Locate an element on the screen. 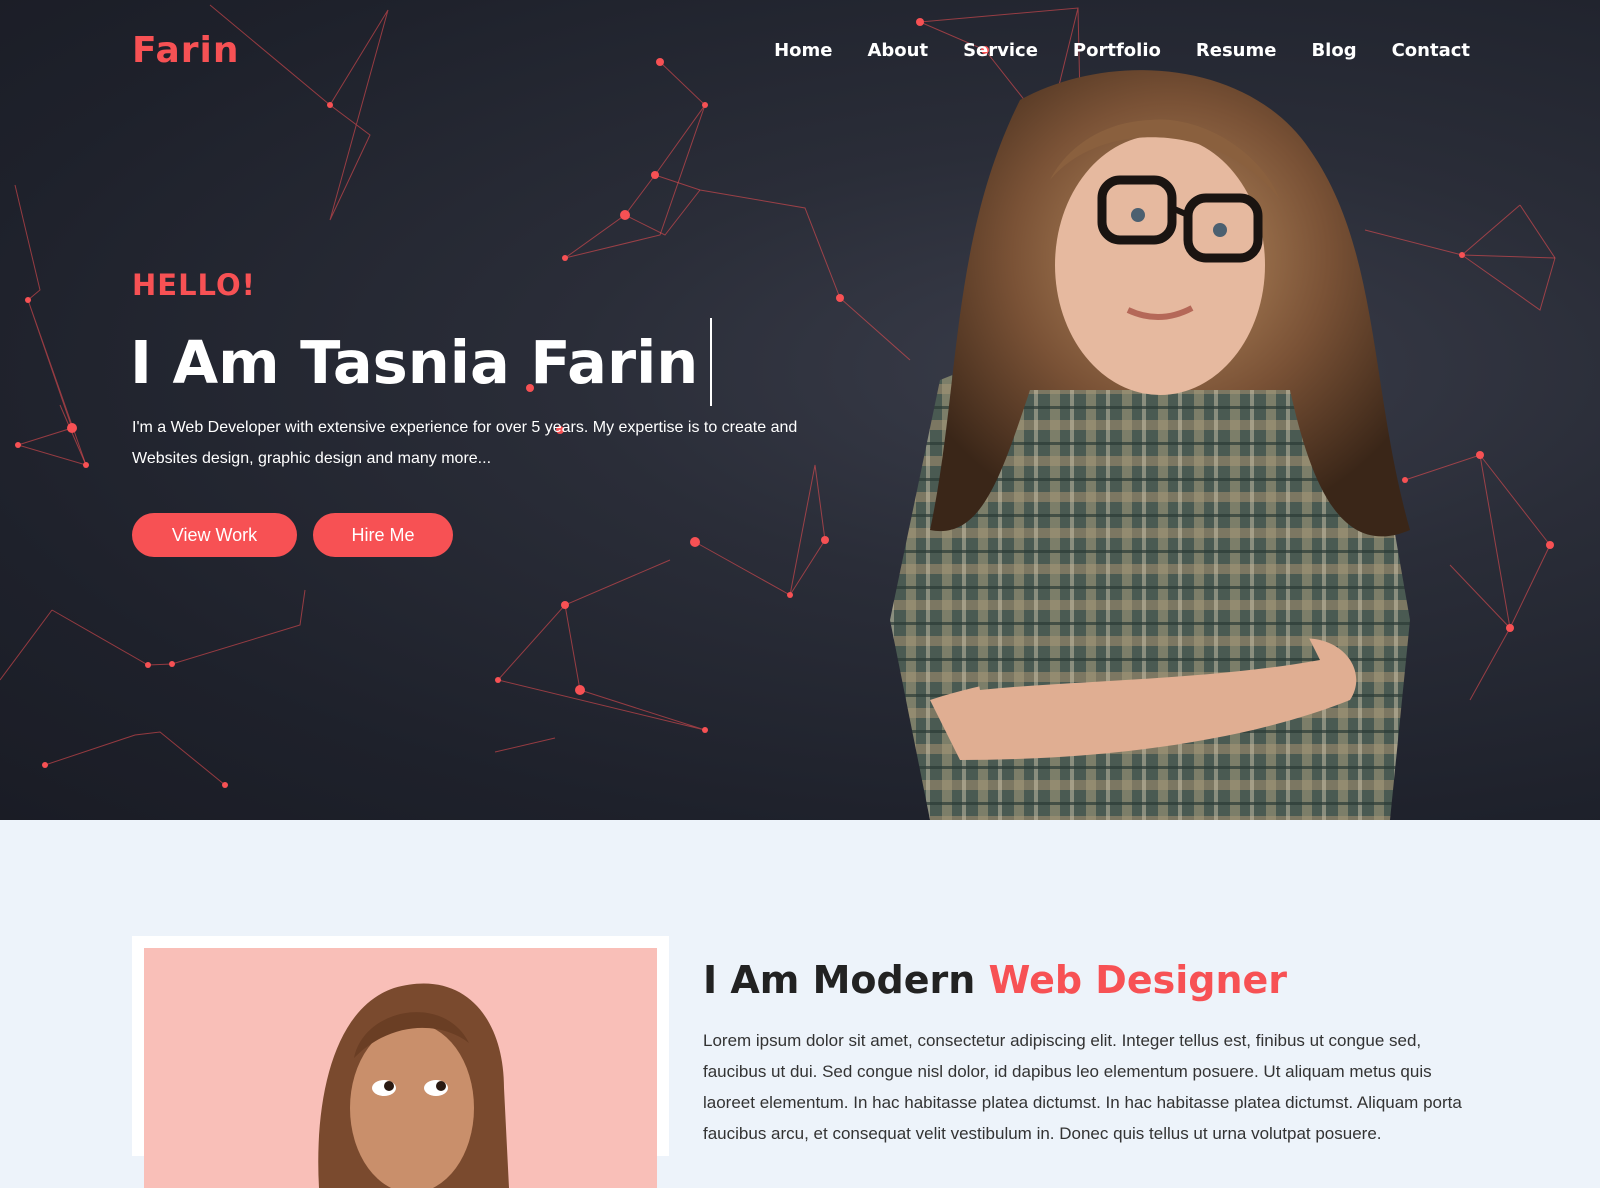 This screenshot has height=1188, width=1600. about-image-frame is located at coordinates (400, 1062).